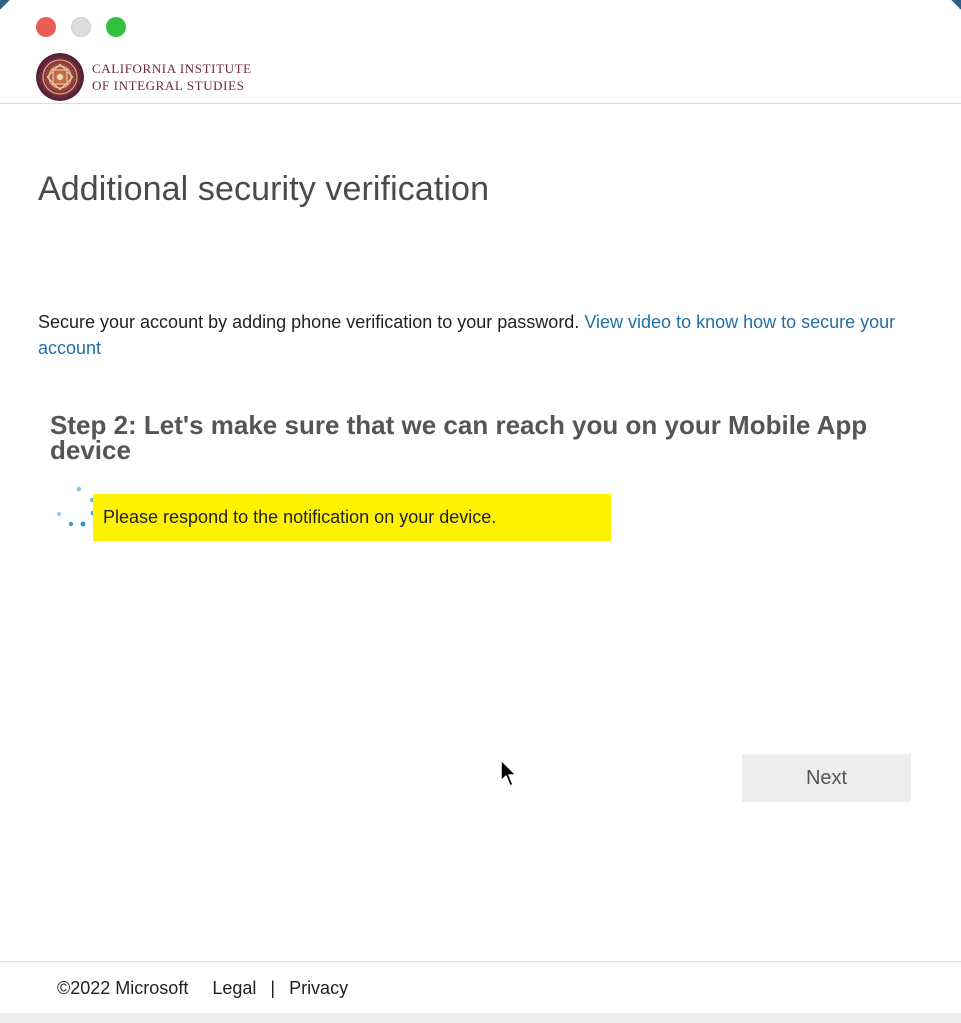  What do you see at coordinates (480, 961) in the screenshot?
I see `footer-divider` at bounding box center [480, 961].